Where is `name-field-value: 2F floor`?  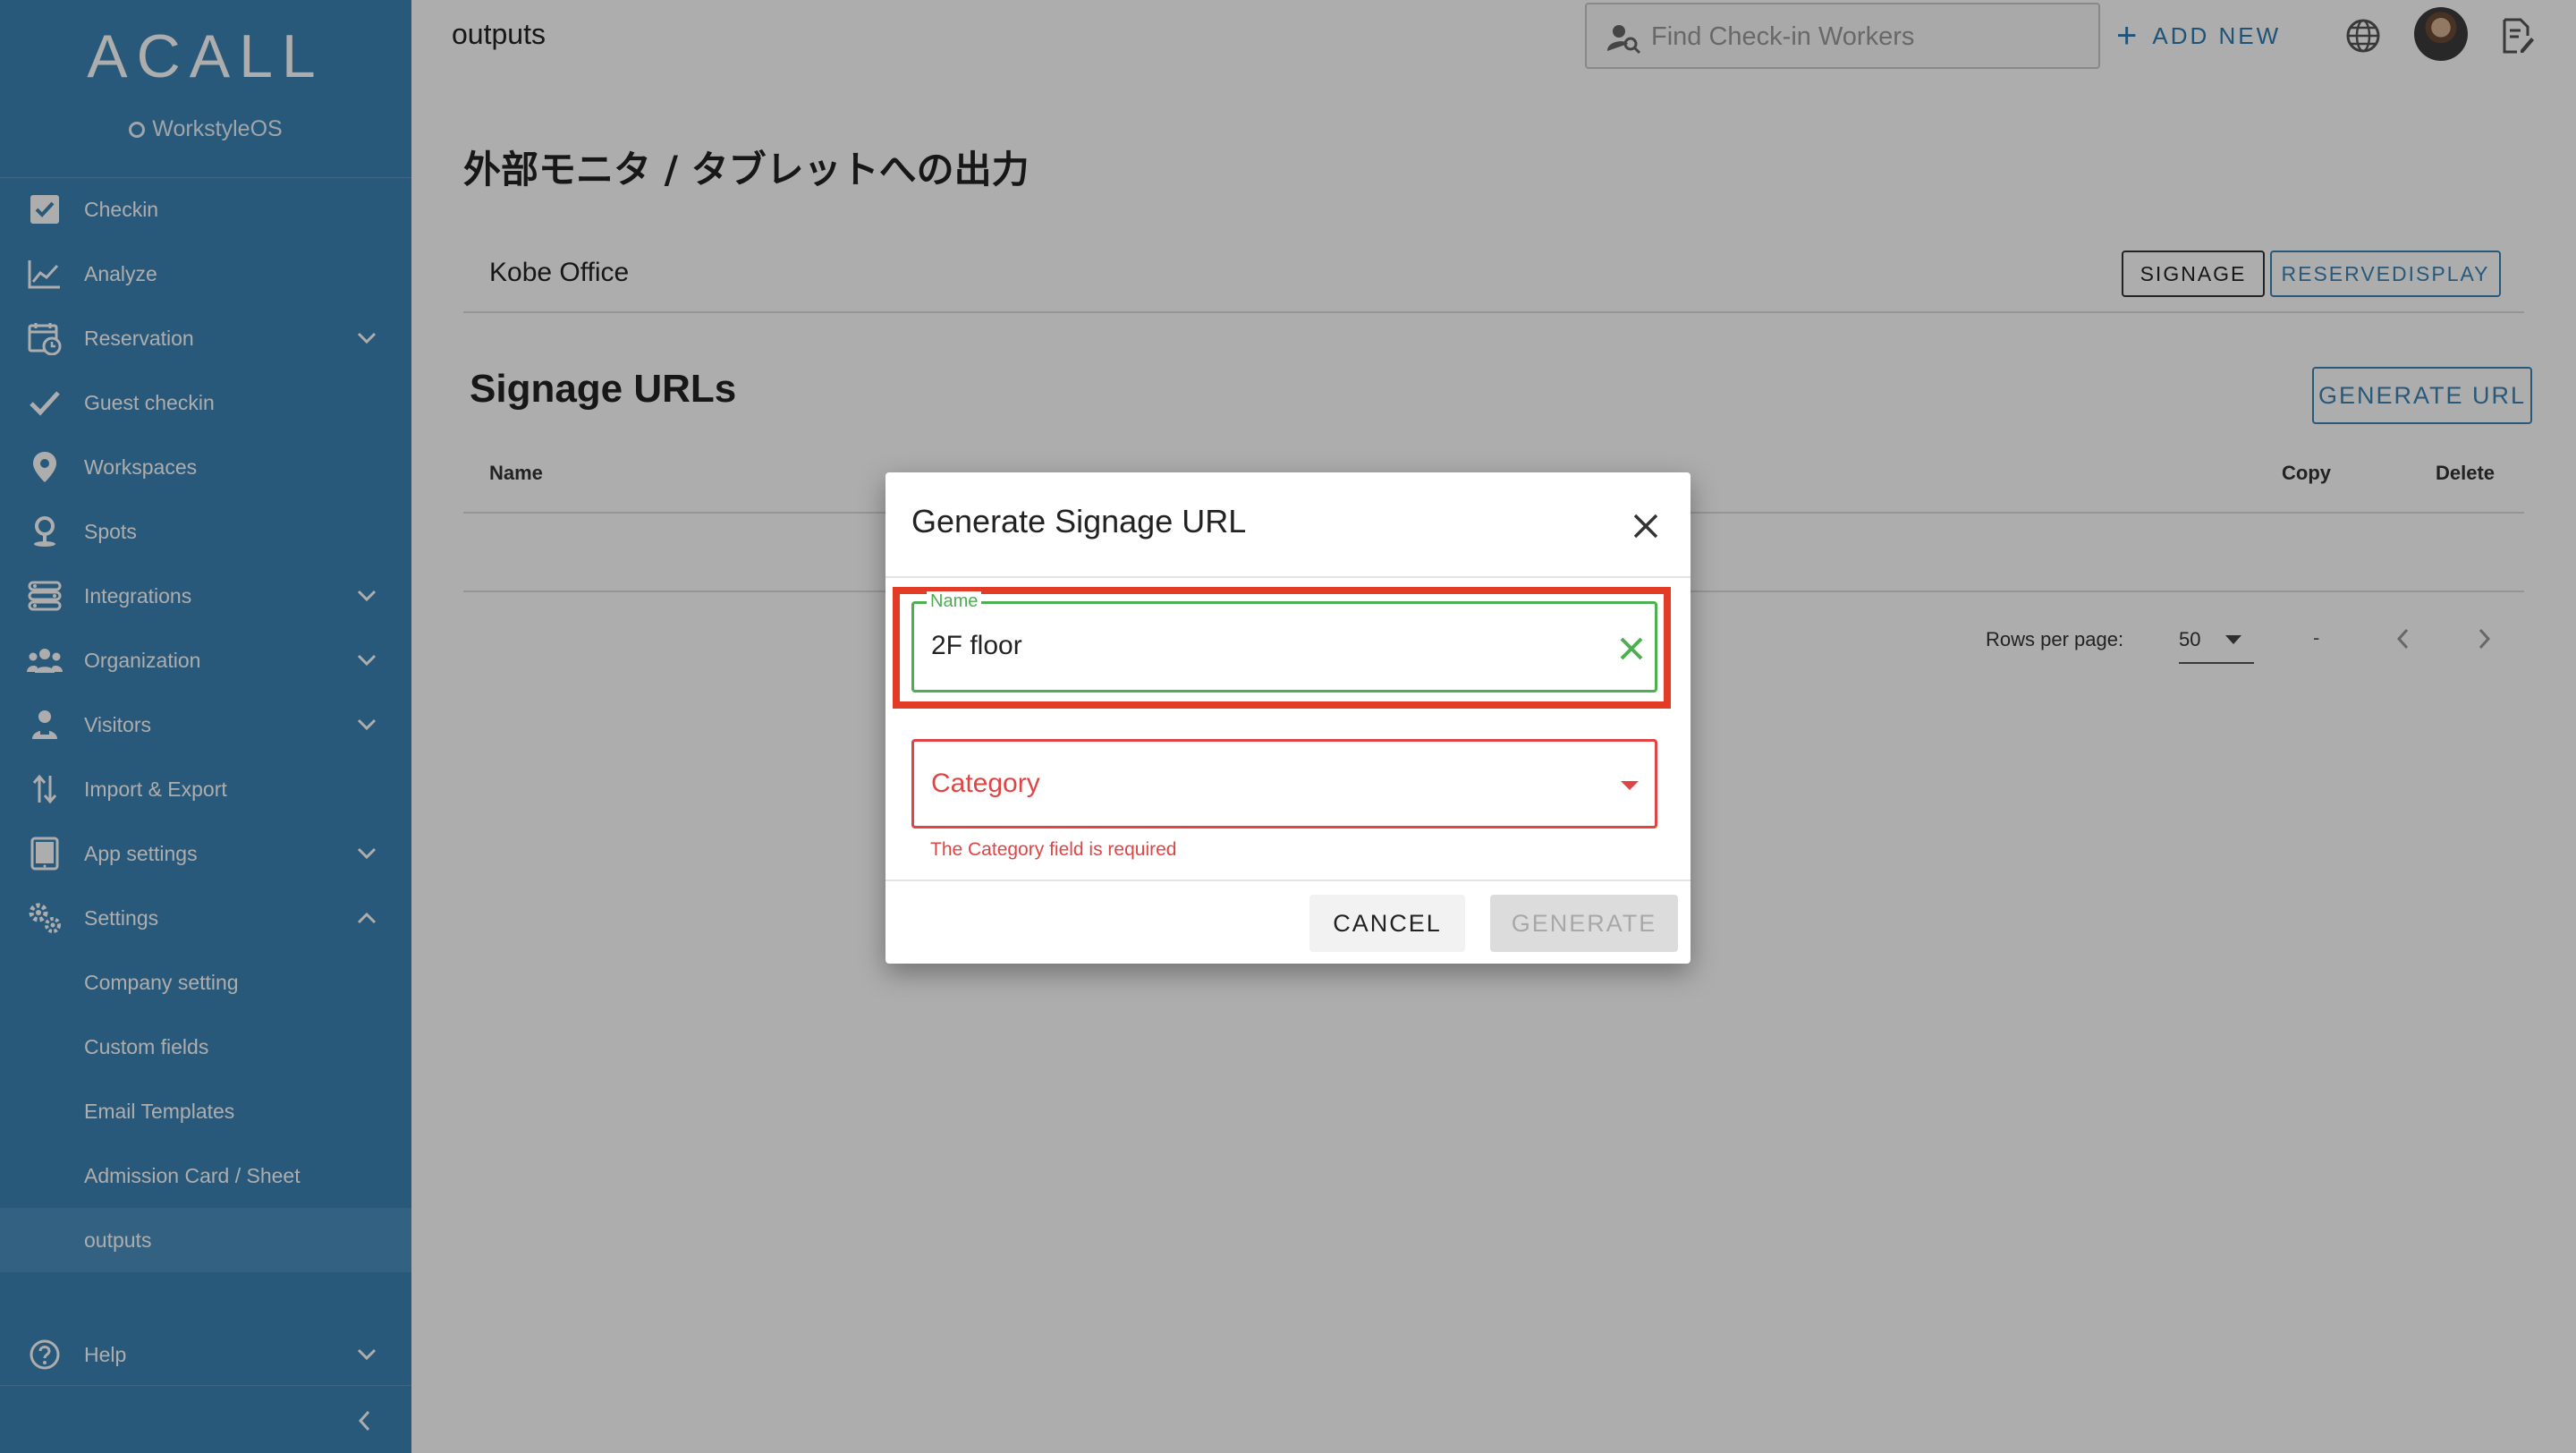 name-field-value: 2F floor is located at coordinates (976, 645).